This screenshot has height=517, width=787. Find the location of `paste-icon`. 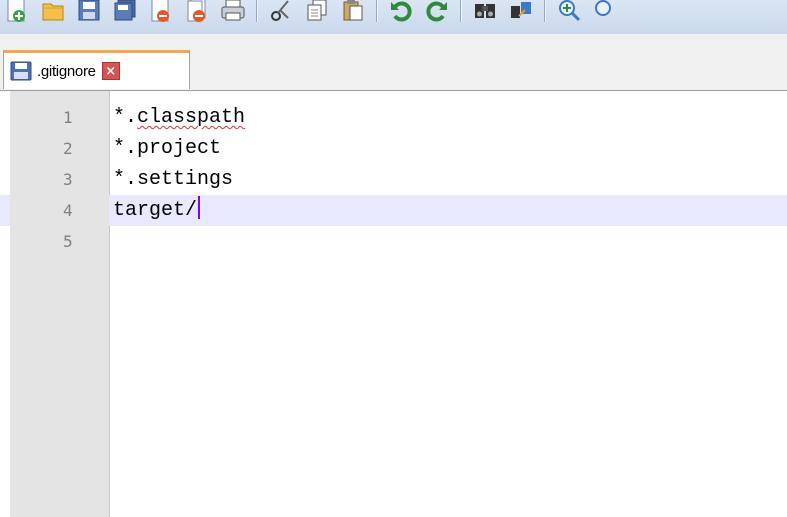

paste-icon is located at coordinates (353, 11).